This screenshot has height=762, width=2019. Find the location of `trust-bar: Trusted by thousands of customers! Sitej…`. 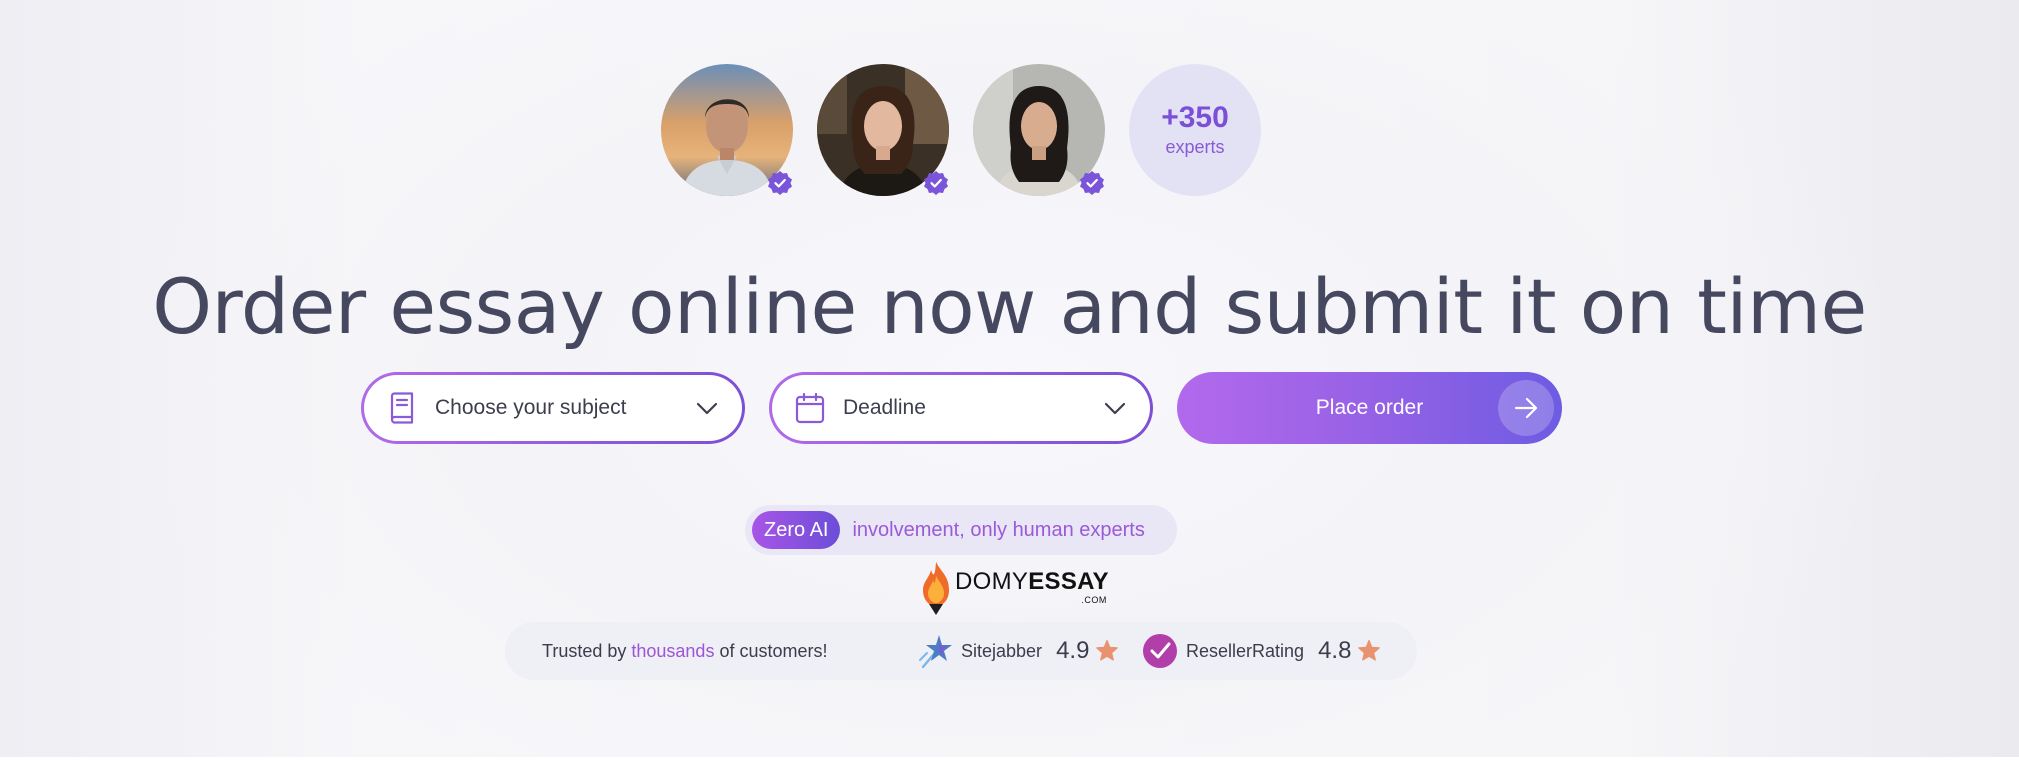

trust-bar: Trusted by thousands of customers! Sitej… is located at coordinates (961, 651).